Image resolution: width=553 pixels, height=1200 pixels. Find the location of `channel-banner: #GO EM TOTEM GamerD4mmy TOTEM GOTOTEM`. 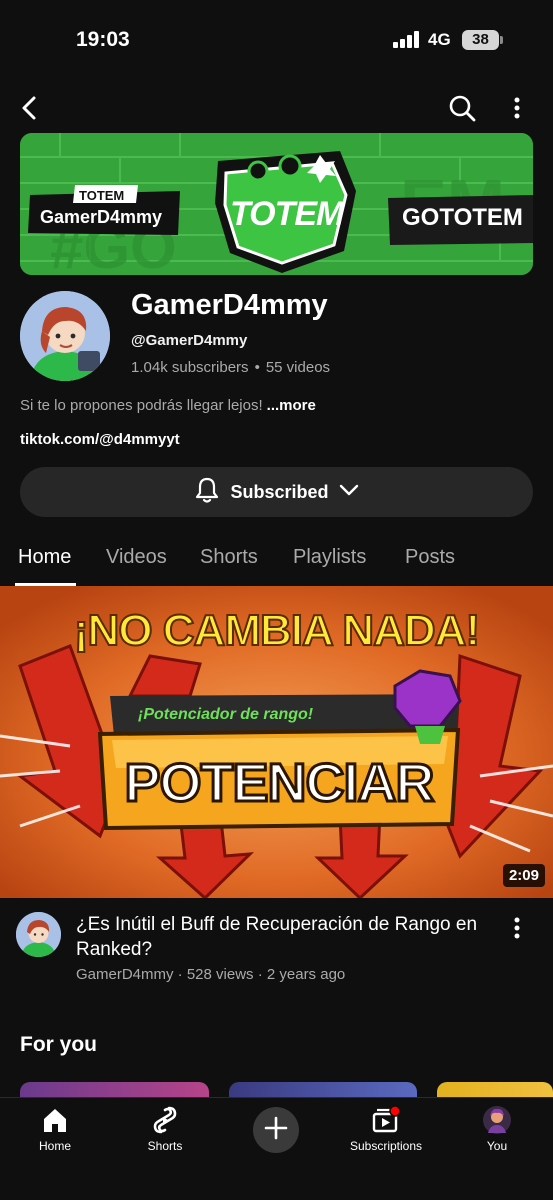

channel-banner: #GO EM TOTEM GamerD4mmy TOTEM GOTOTEM is located at coordinates (276, 204).